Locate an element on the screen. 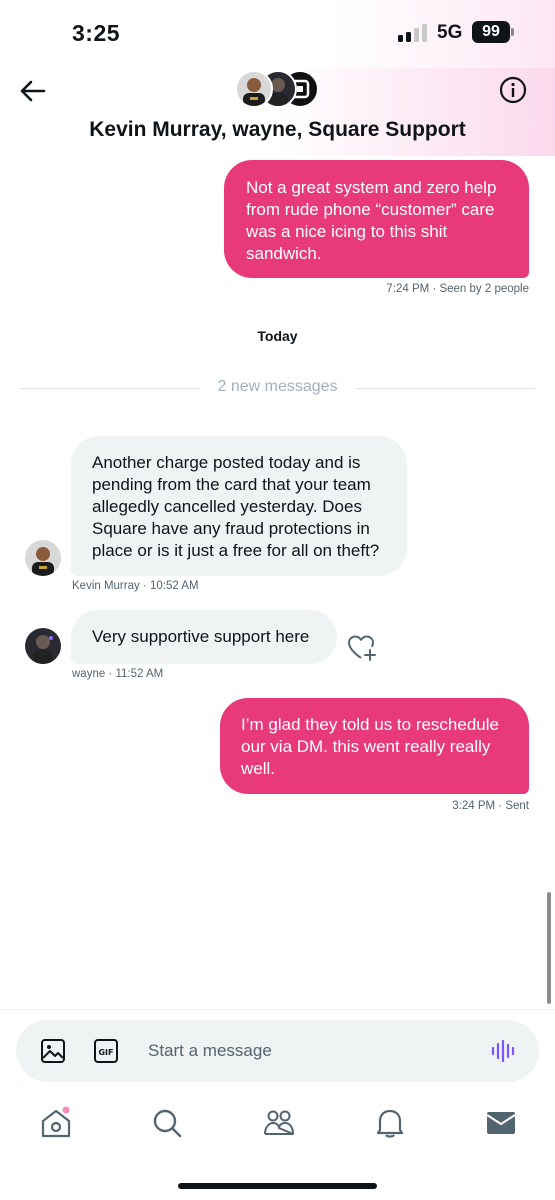  svg-text: GIF is located at coordinates (105, 1052).